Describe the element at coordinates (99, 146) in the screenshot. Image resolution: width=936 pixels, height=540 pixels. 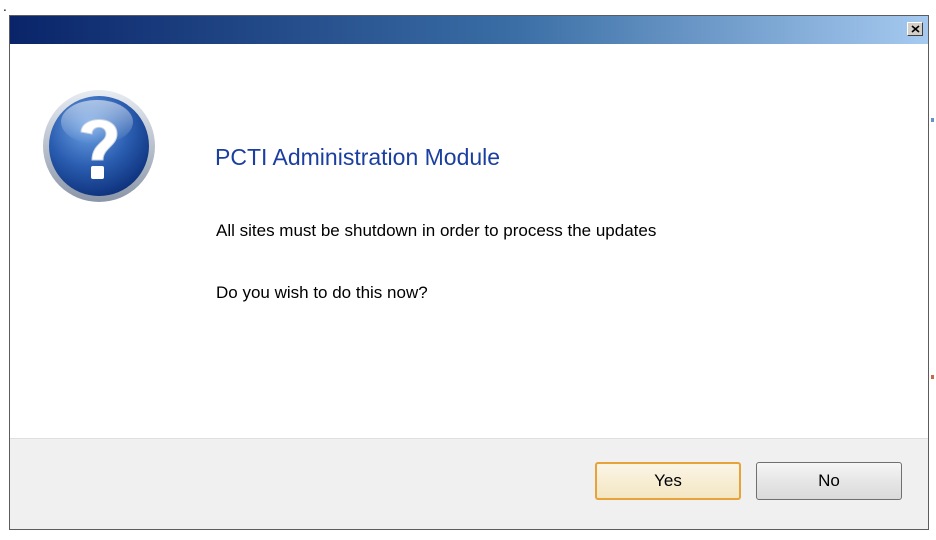
I see `question-icon` at that location.